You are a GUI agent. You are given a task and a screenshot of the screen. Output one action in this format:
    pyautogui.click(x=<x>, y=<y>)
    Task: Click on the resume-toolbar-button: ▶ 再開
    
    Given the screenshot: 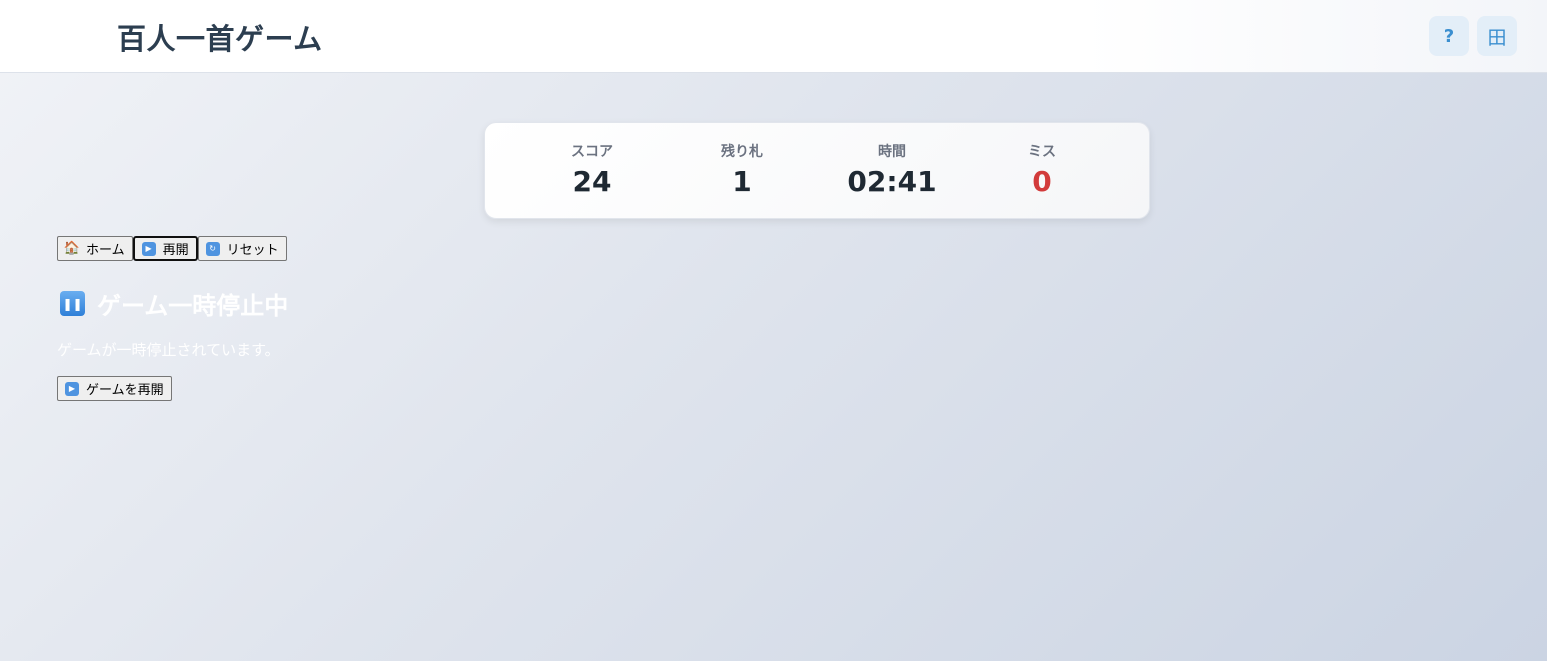 What is the action you would take?
    pyautogui.click(x=165, y=248)
    